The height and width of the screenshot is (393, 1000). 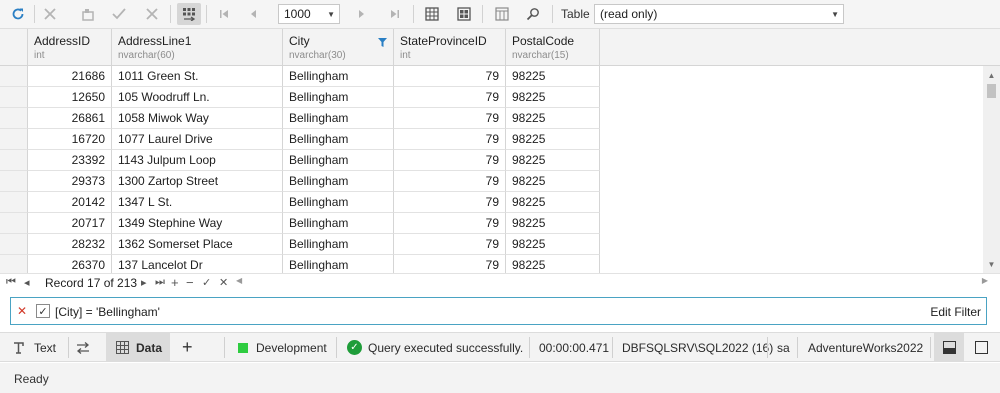 I want to click on clear-filter-icon: ✕, so click(x=22, y=311).